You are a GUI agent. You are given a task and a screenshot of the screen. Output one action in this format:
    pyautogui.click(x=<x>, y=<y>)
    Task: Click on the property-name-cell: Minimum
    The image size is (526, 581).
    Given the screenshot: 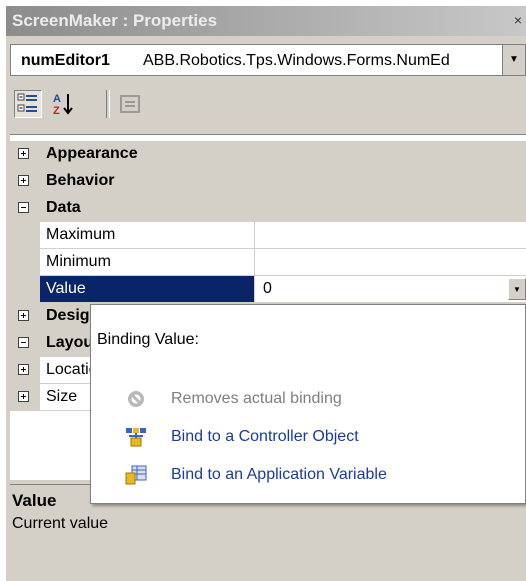 What is the action you would take?
    pyautogui.click(x=147, y=262)
    